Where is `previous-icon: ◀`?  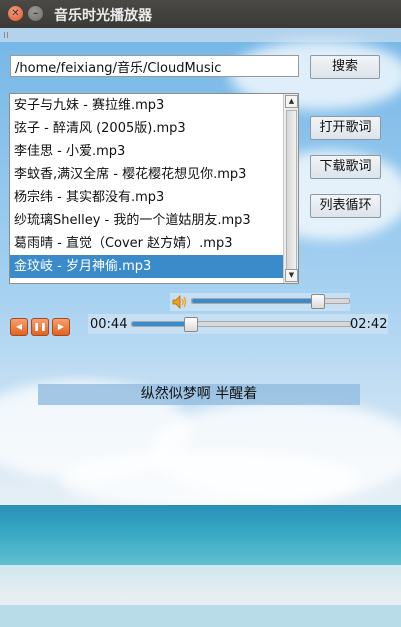 previous-icon: ◀ is located at coordinates (19, 327).